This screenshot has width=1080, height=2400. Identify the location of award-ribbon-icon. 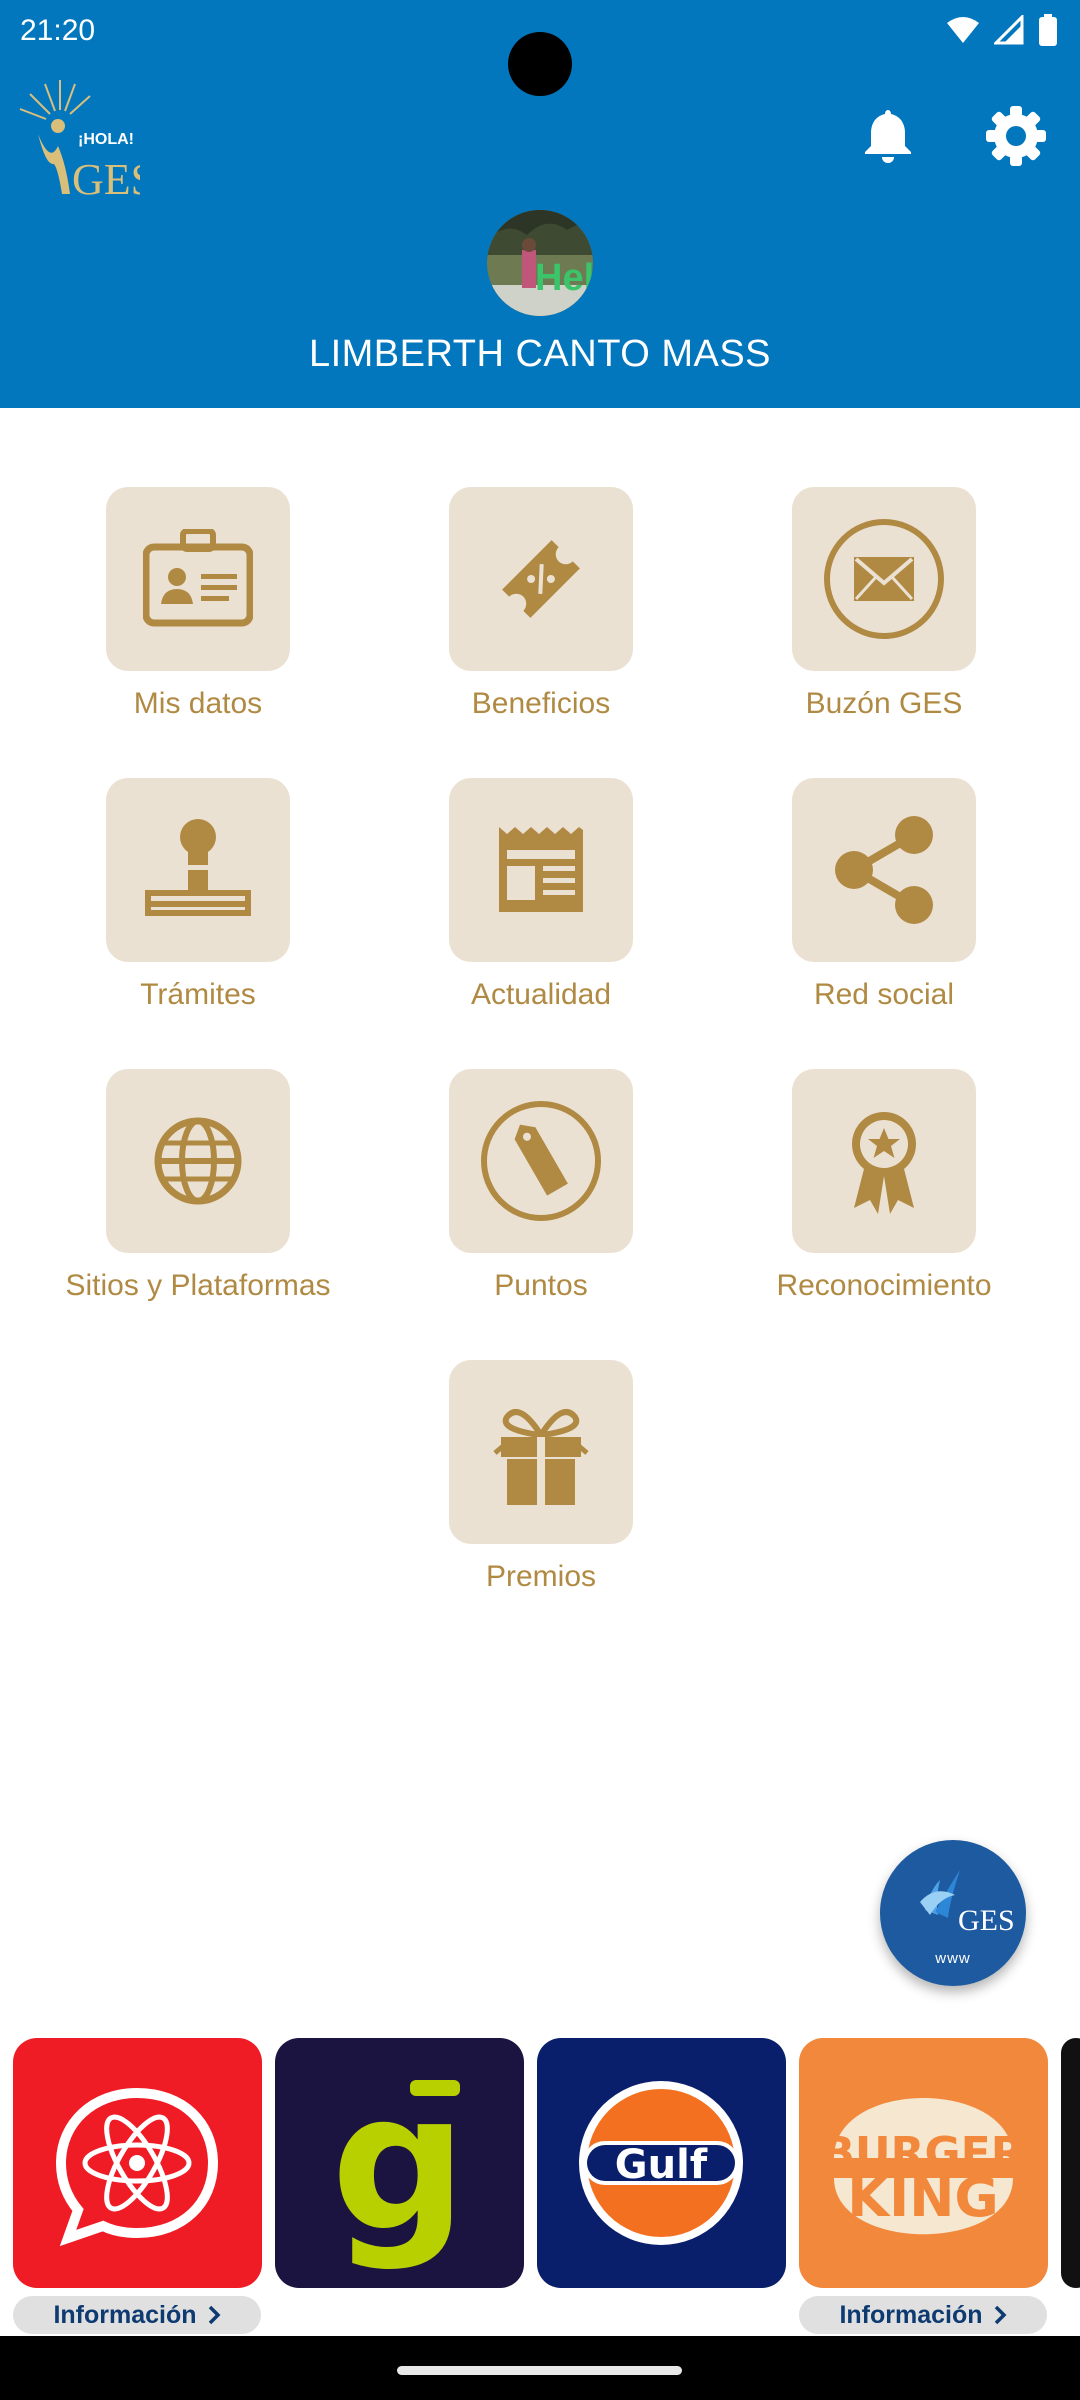
(884, 1163).